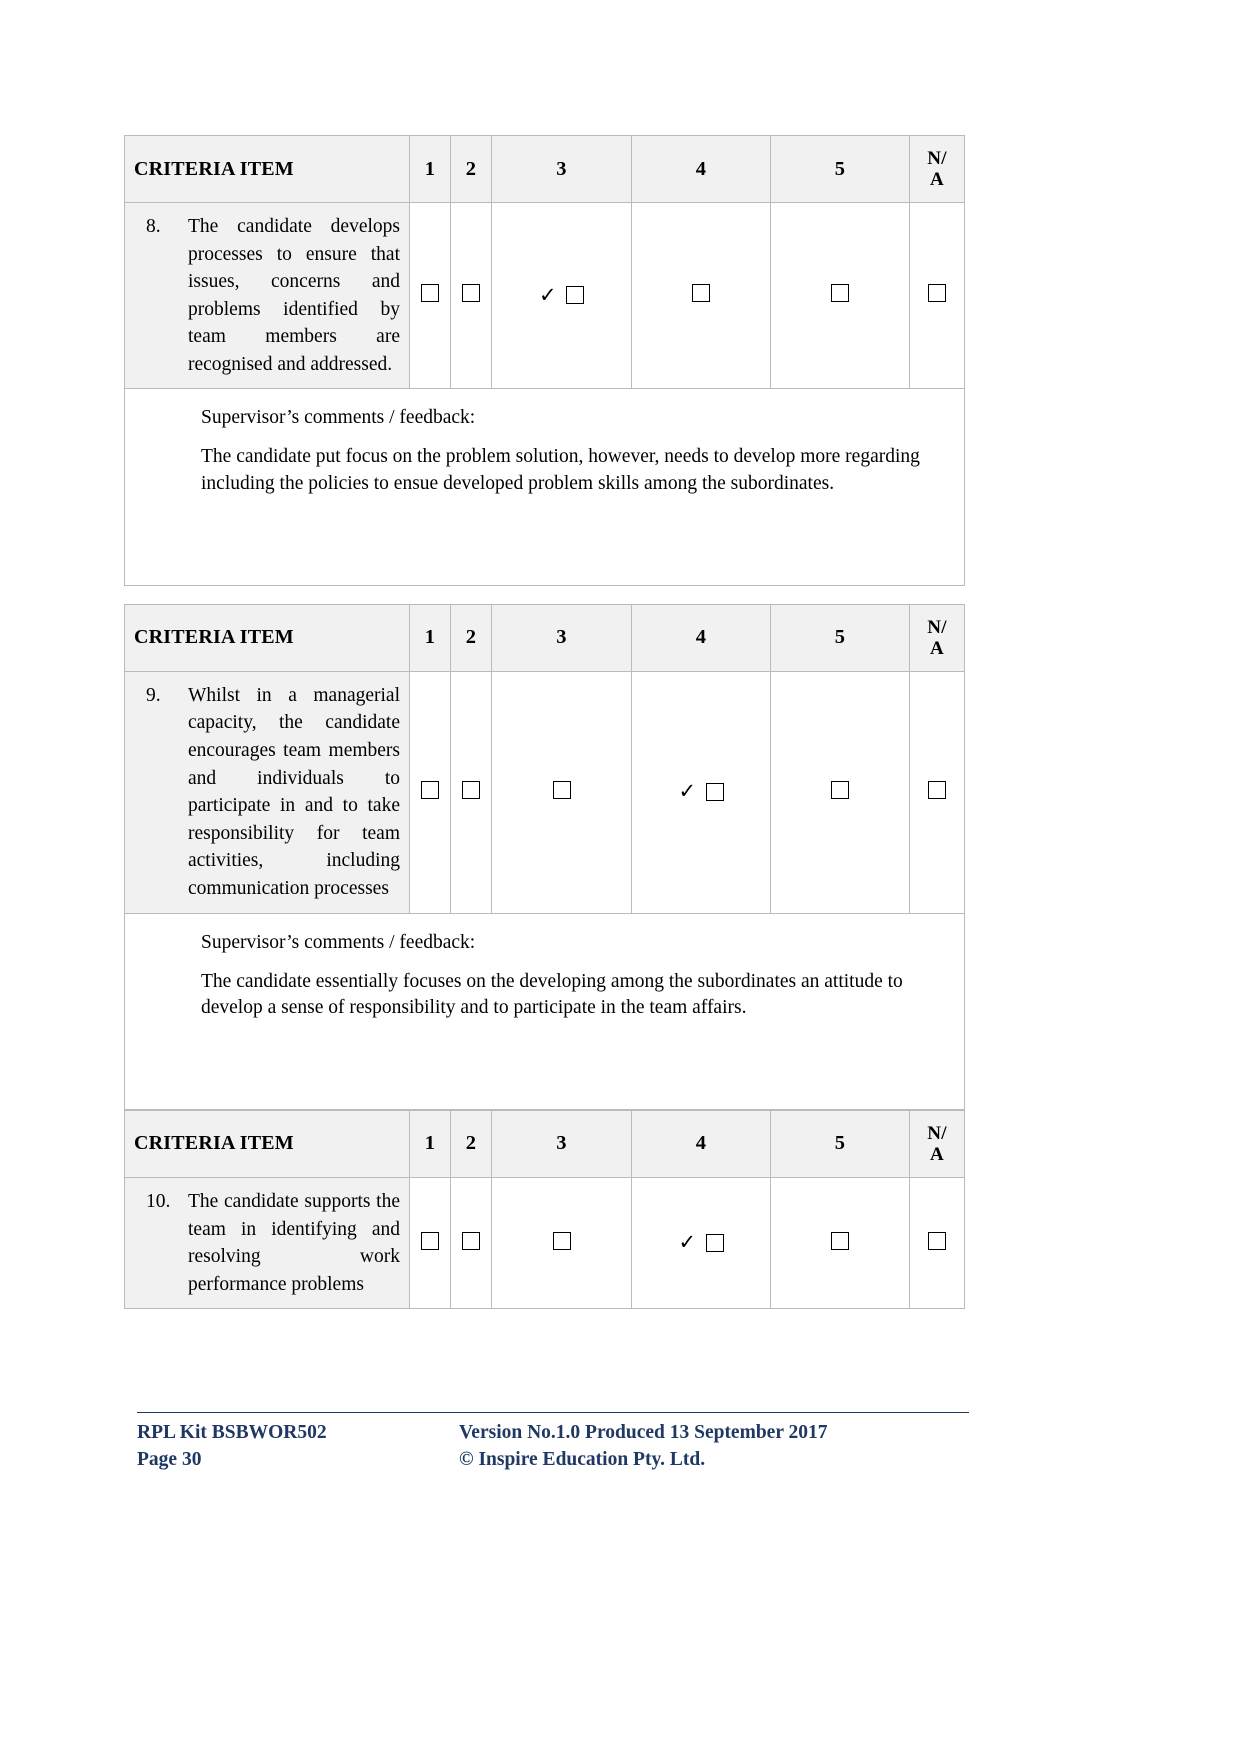 The width and height of the screenshot is (1241, 1754). Describe the element at coordinates (937, 1240) in the screenshot. I see `checkbox-10-na` at that location.